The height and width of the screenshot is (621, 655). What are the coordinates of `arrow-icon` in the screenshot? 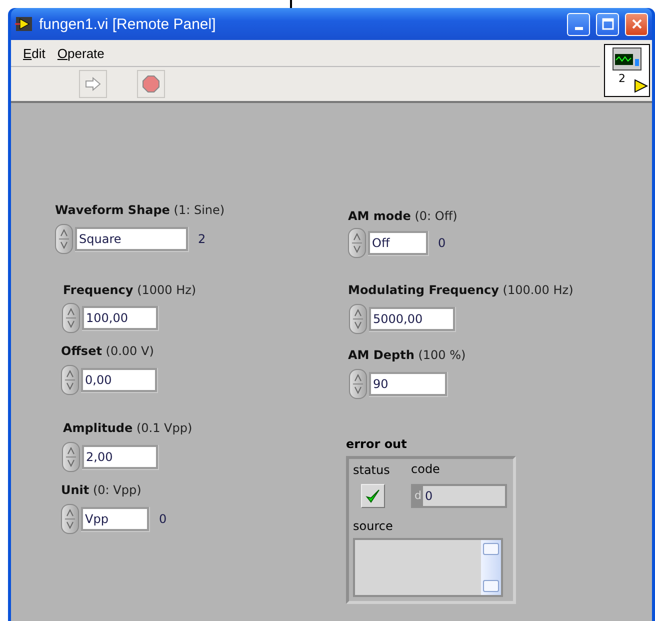 It's located at (93, 84).